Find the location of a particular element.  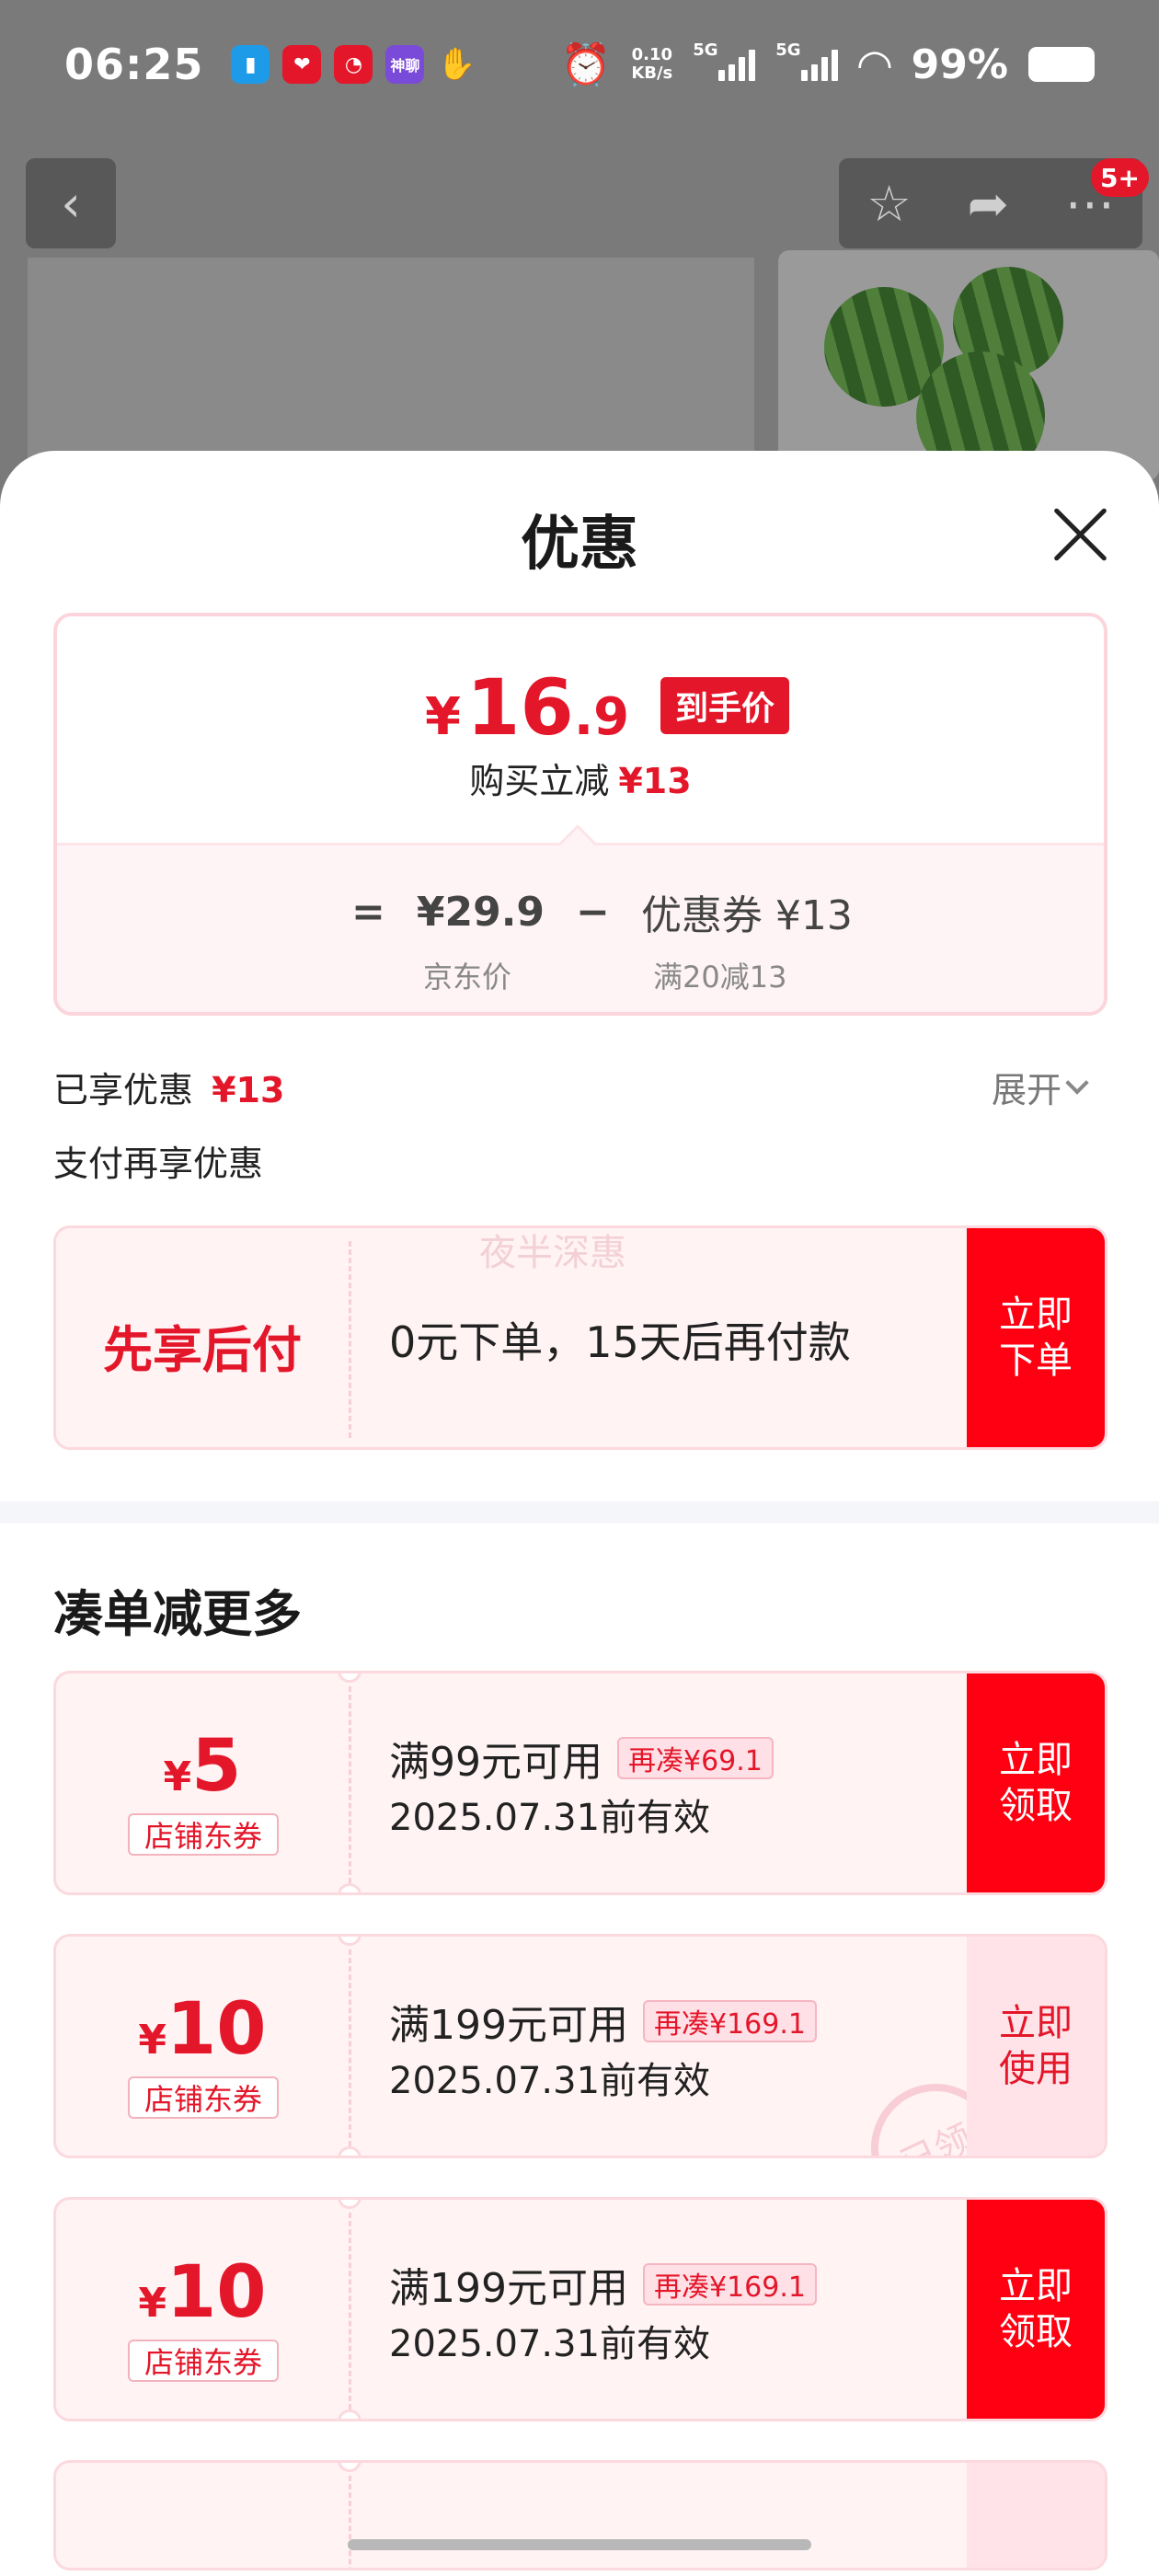

enjoyed-discount: 已享优惠 ¥13 is located at coordinates (169, 1090).